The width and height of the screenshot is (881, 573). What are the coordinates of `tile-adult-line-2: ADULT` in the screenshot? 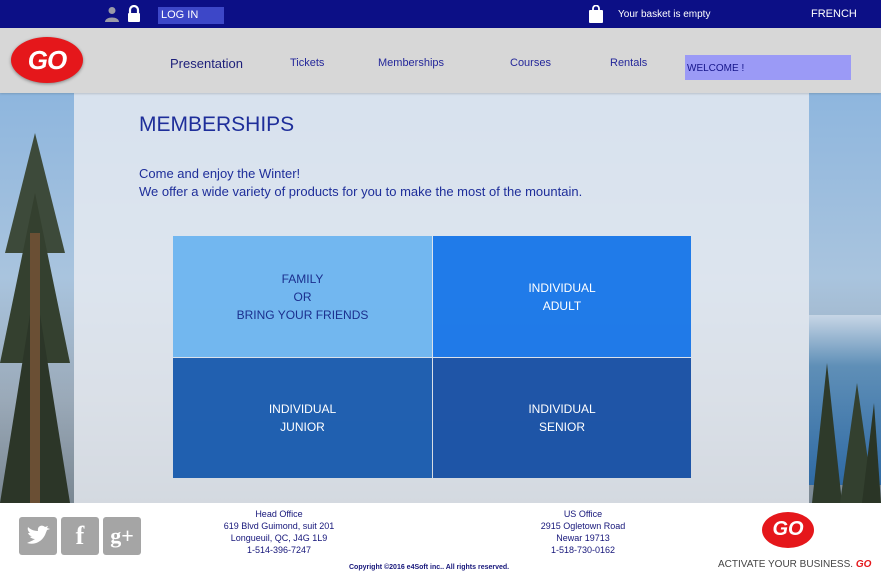 It's located at (562, 305).